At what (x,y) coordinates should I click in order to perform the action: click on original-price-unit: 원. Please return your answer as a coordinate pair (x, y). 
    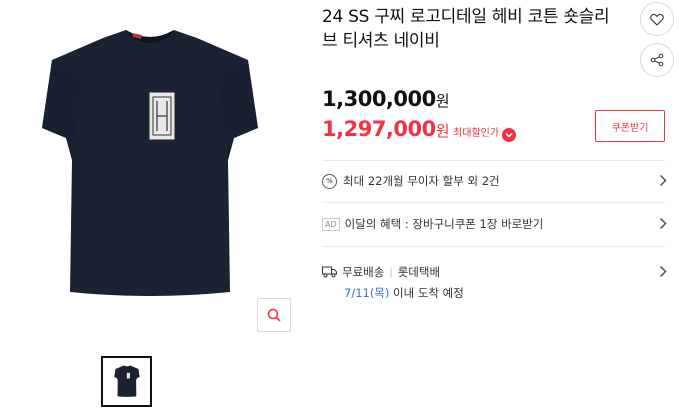
    Looking at the image, I should click on (442, 101).